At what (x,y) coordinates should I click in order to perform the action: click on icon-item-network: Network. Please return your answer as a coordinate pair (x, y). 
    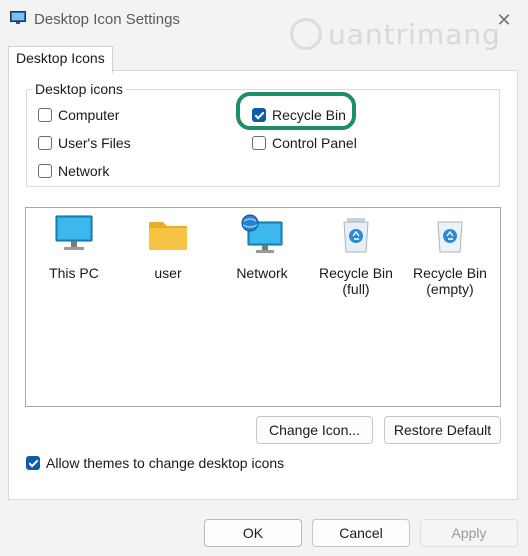
    Looking at the image, I should click on (262, 247).